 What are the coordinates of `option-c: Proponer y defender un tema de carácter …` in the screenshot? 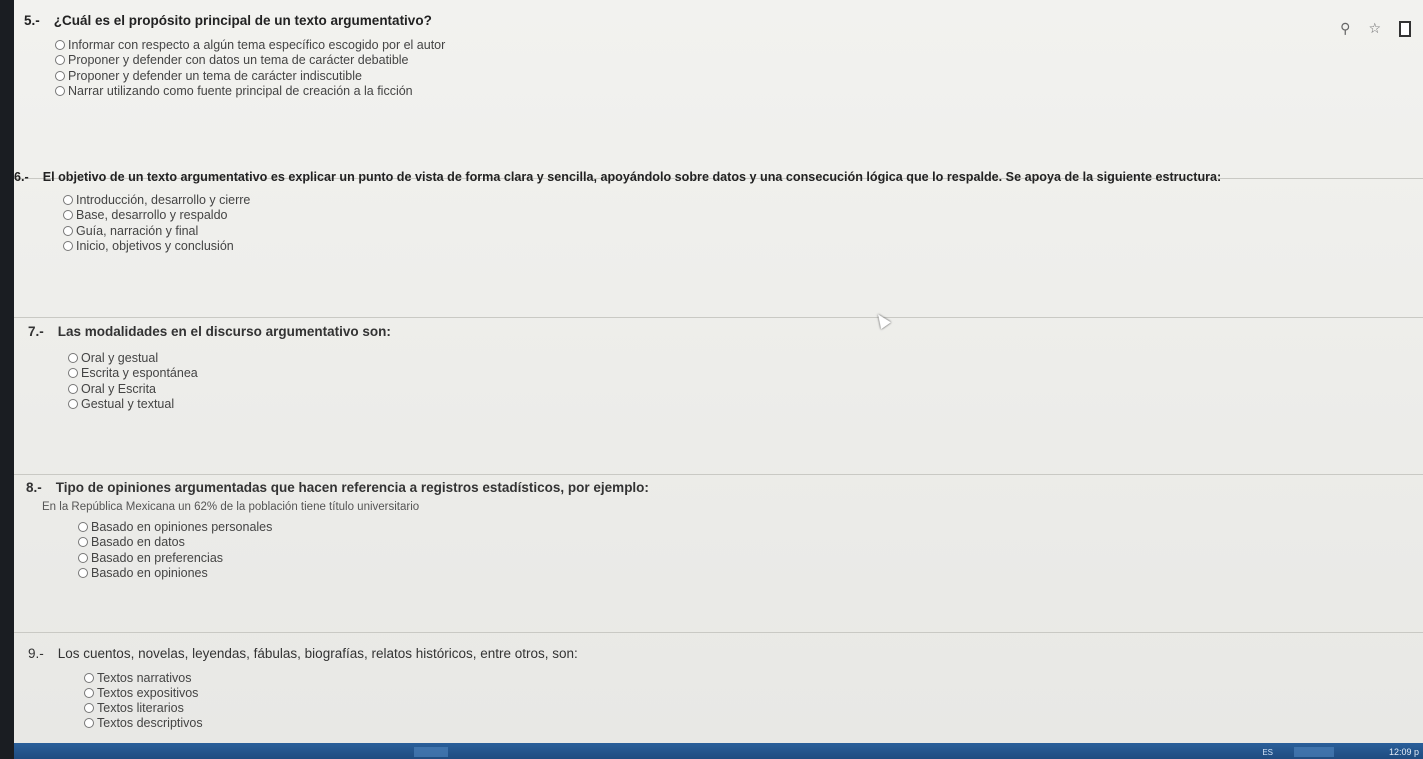 It's located at (739, 76).